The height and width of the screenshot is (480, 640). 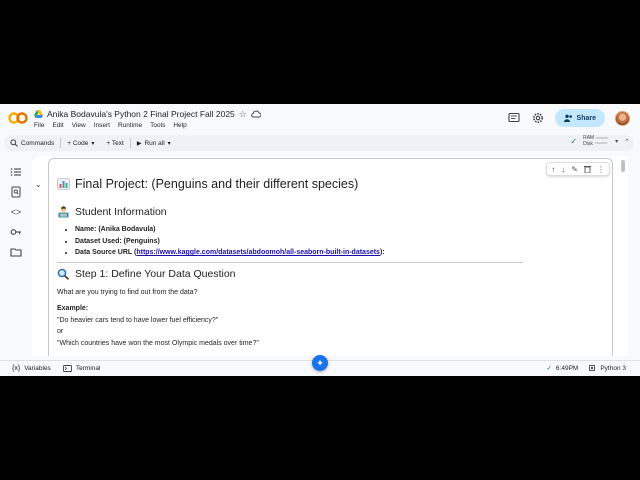 What do you see at coordinates (563, 169) in the screenshot?
I see `move-down-icon: ↓` at bounding box center [563, 169].